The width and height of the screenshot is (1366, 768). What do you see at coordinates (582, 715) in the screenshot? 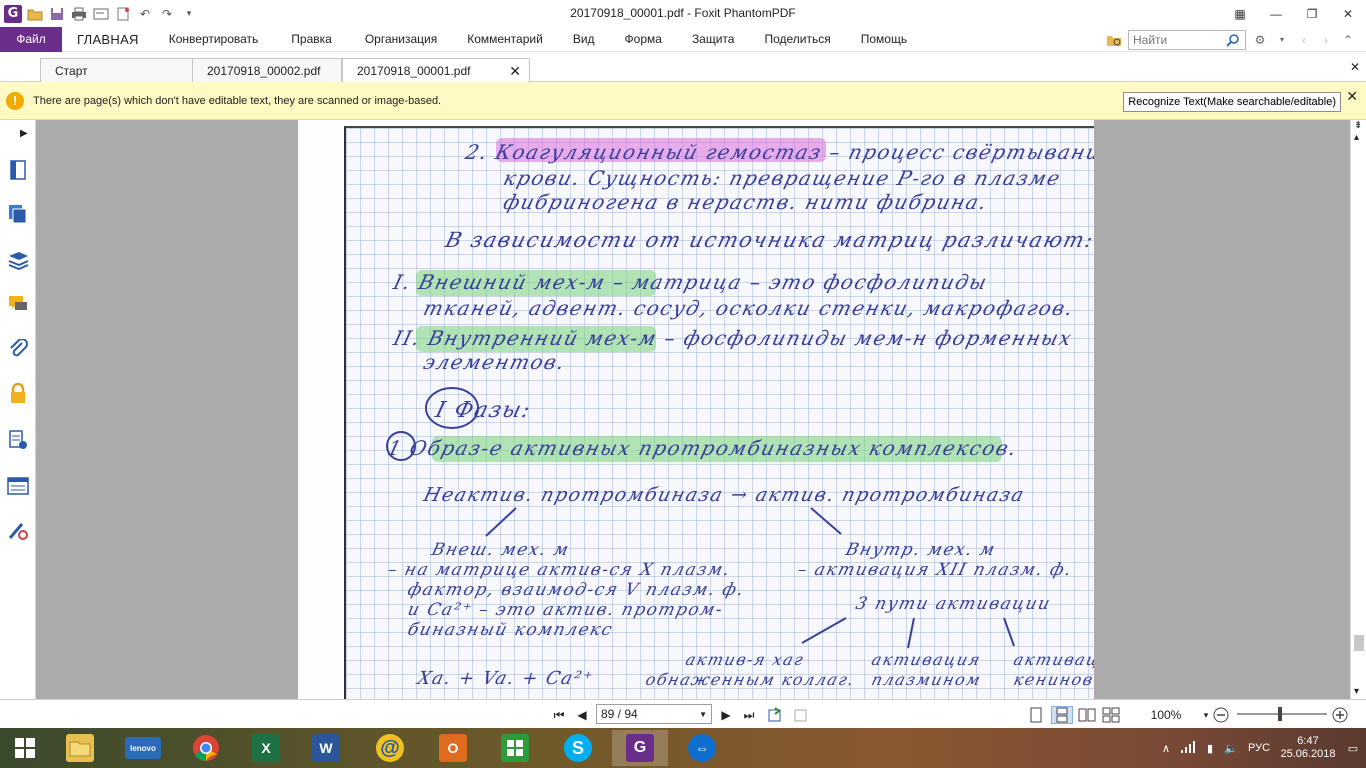
I see `previous-page-icon: ◀` at bounding box center [582, 715].